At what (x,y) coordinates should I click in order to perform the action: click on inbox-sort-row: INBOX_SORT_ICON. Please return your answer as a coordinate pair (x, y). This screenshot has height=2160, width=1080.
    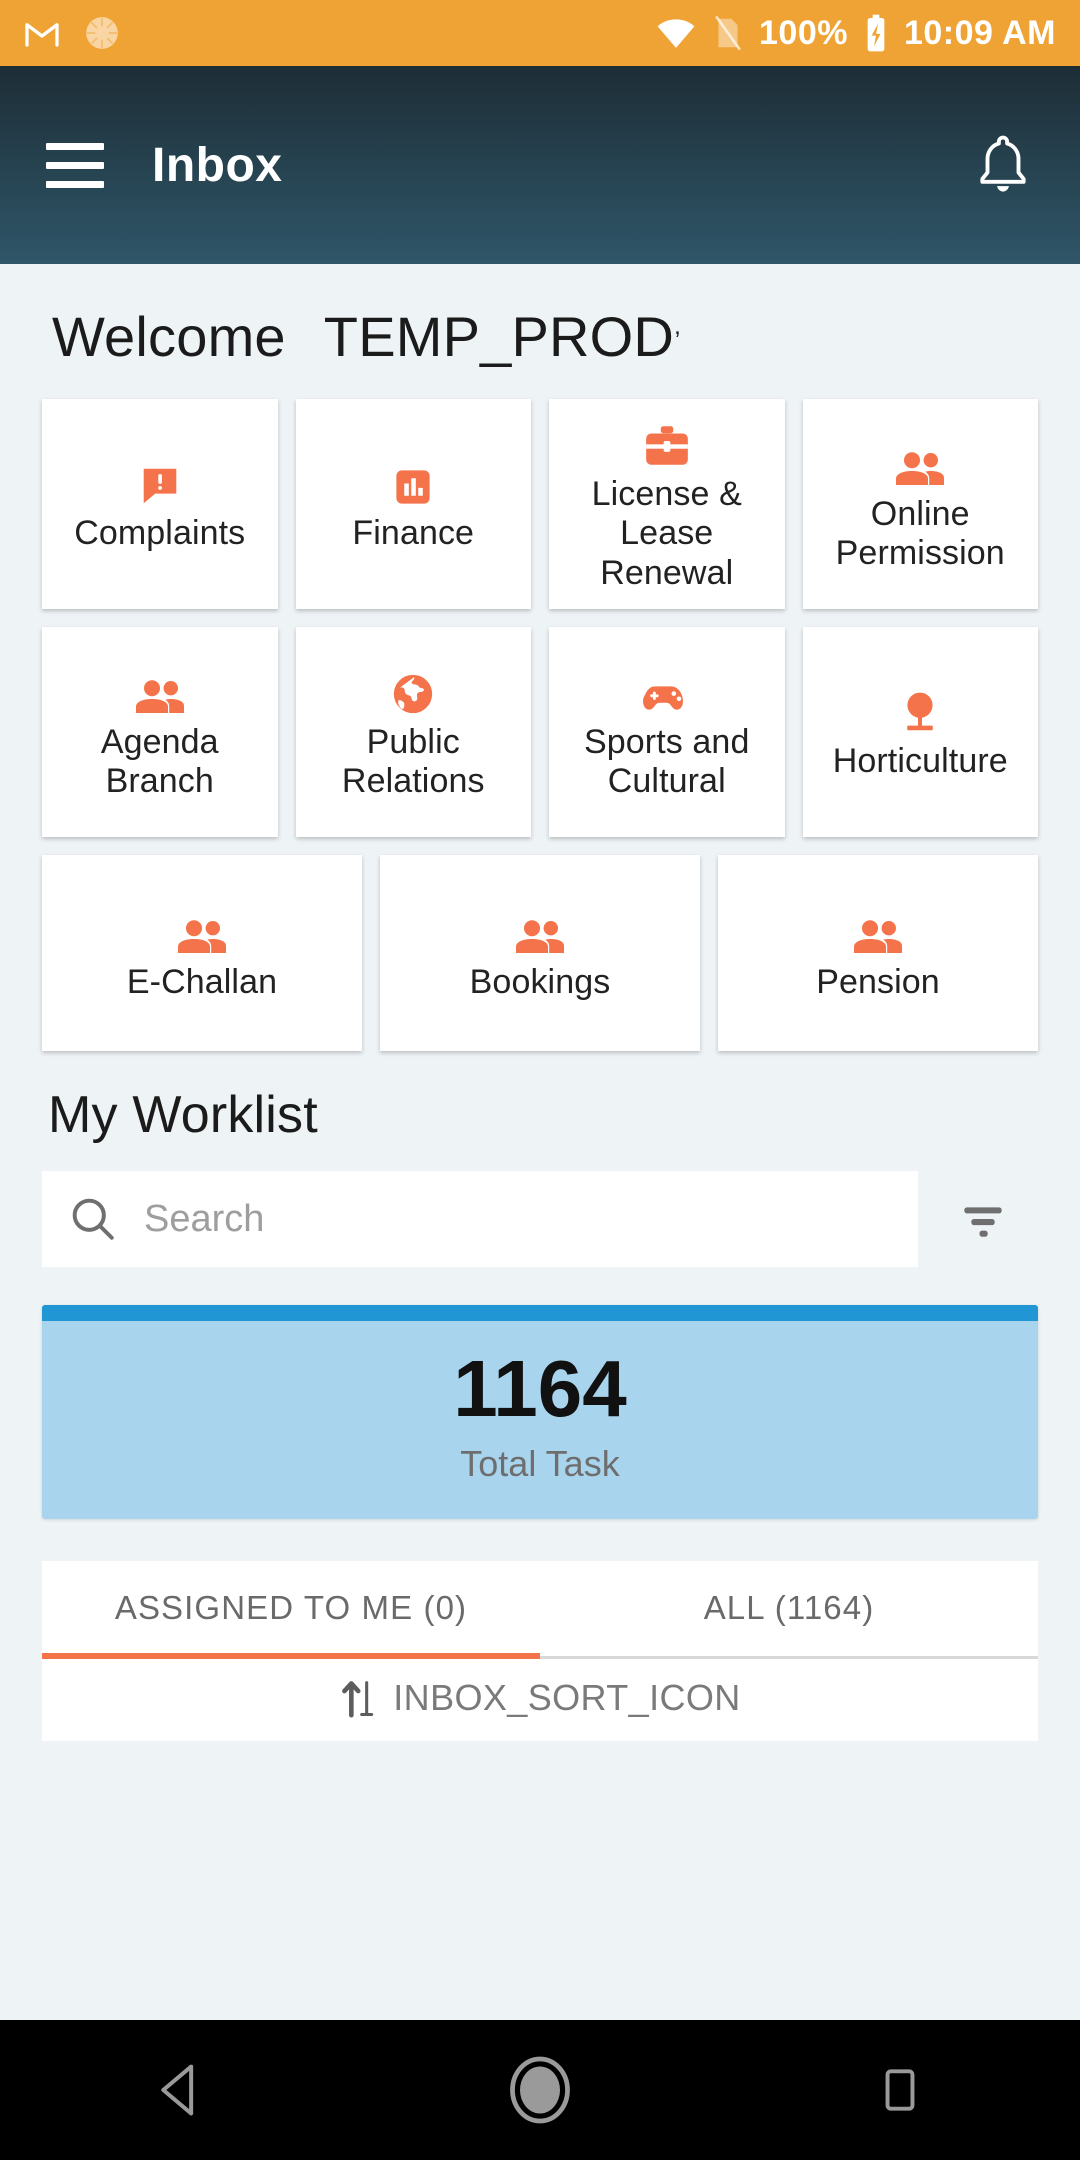
    Looking at the image, I should click on (540, 1699).